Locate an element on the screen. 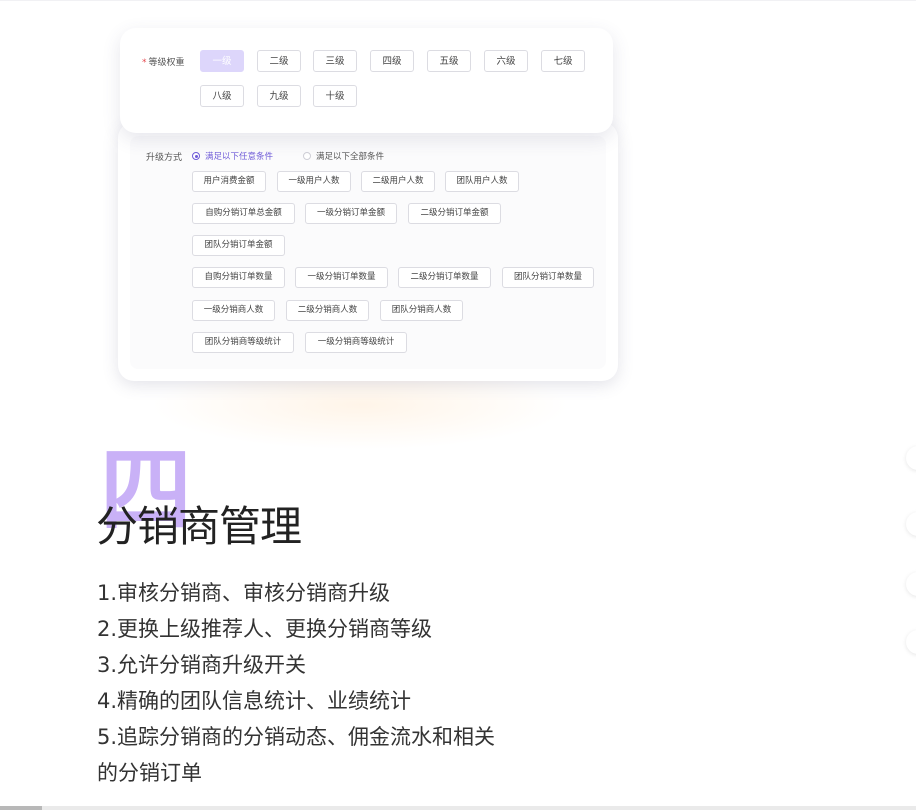  radio-all-conditions: 满足以下全部条件 is located at coordinates (343, 156).